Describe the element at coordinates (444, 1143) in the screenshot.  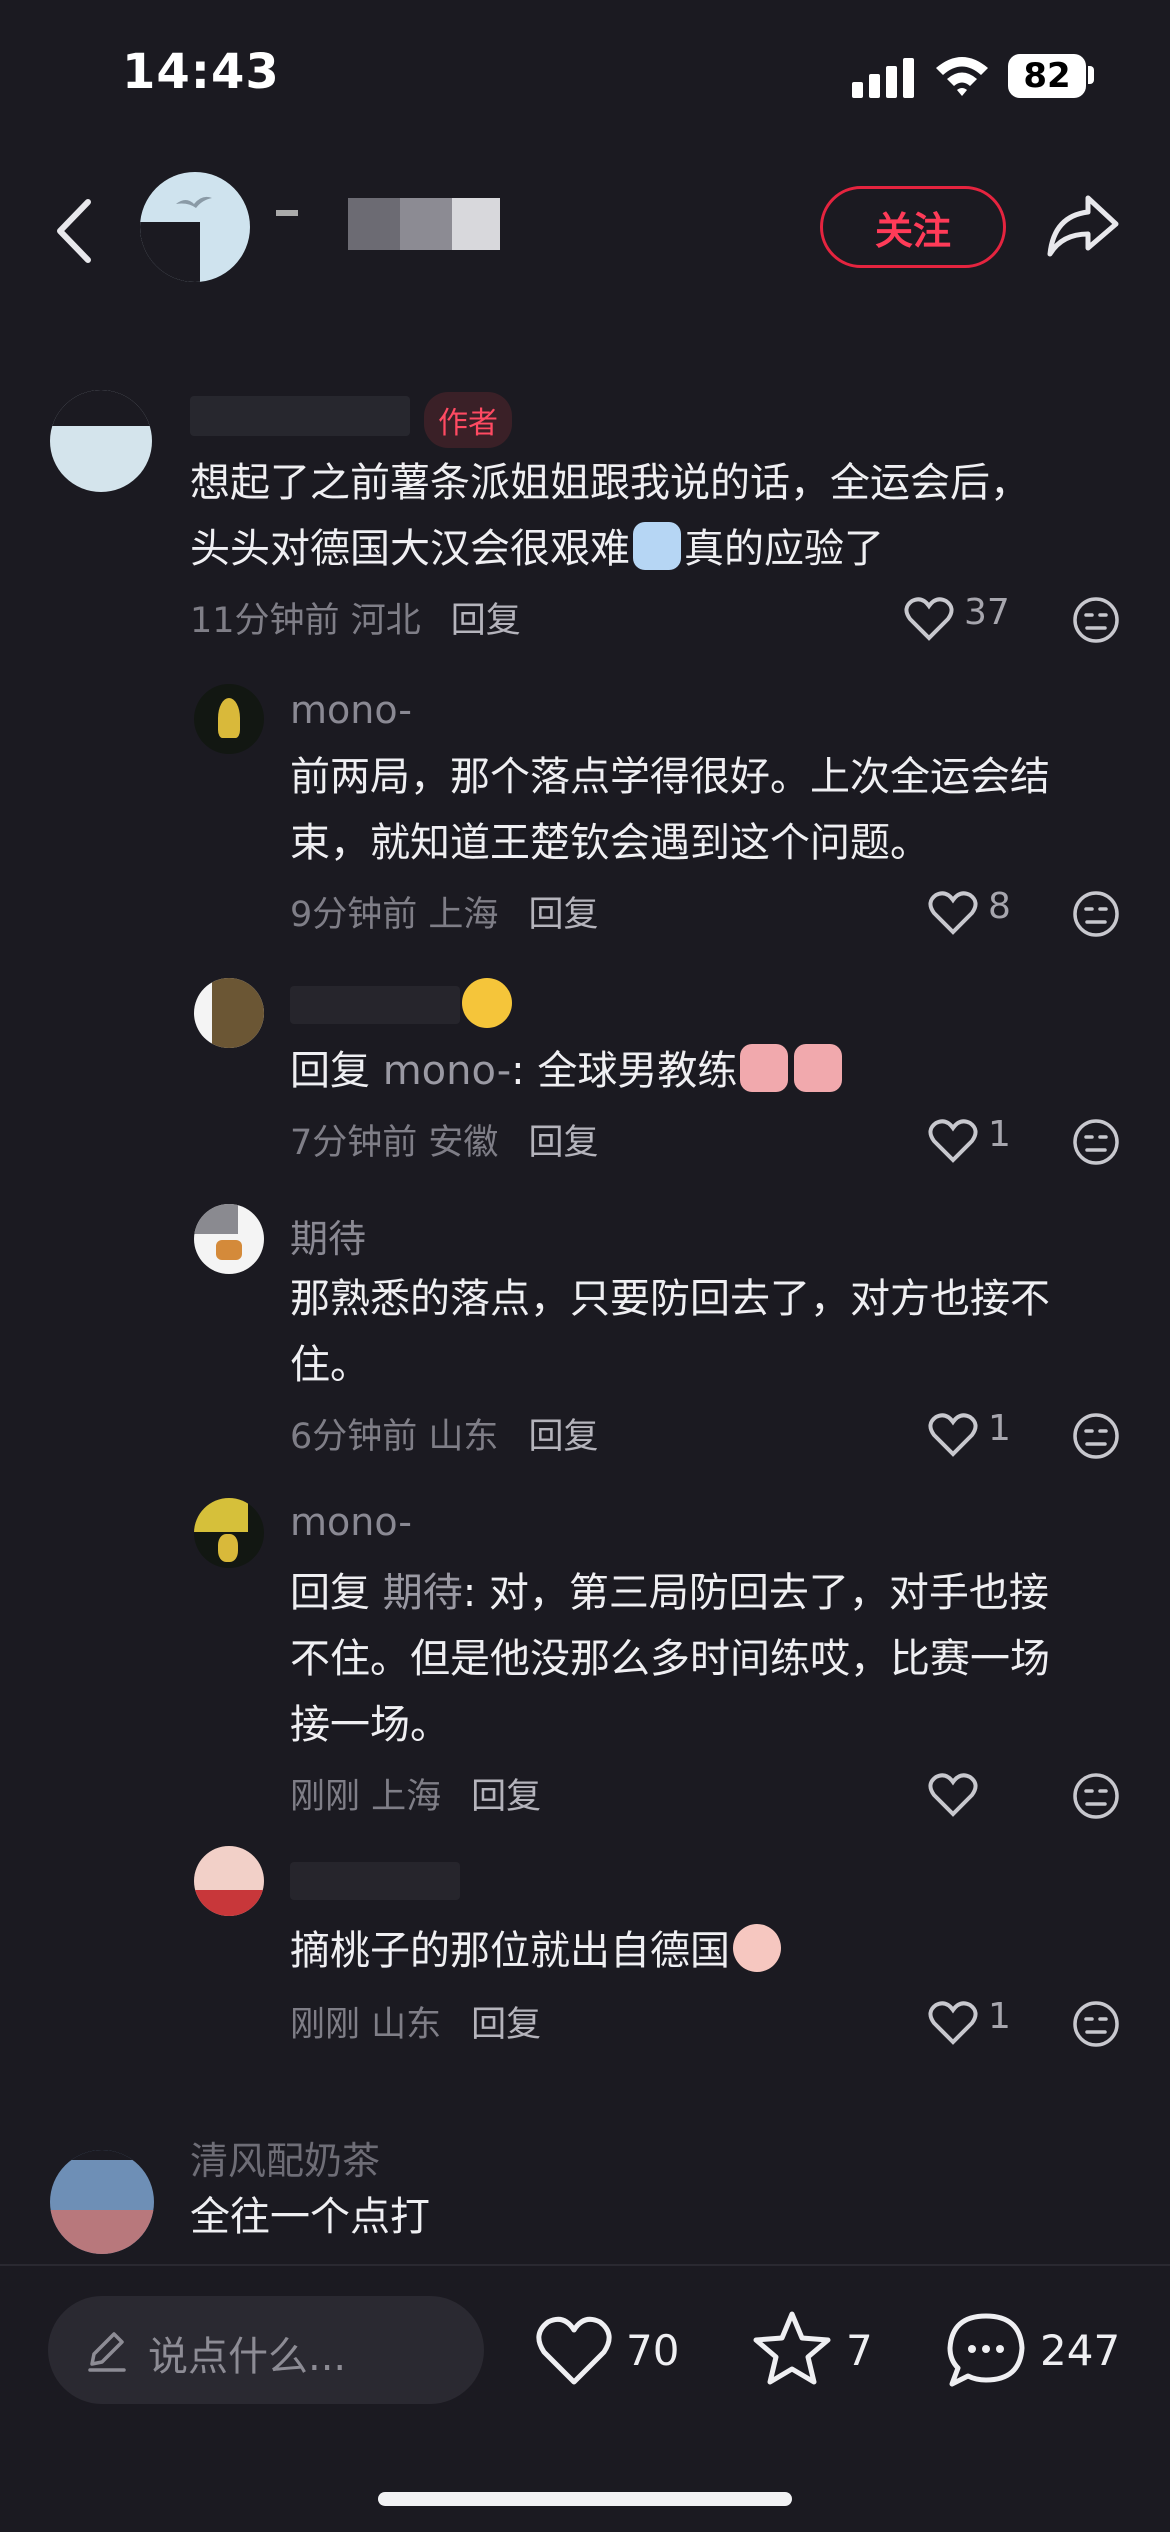
I see `comment-meta: 7分钟前 安徽 回复` at that location.